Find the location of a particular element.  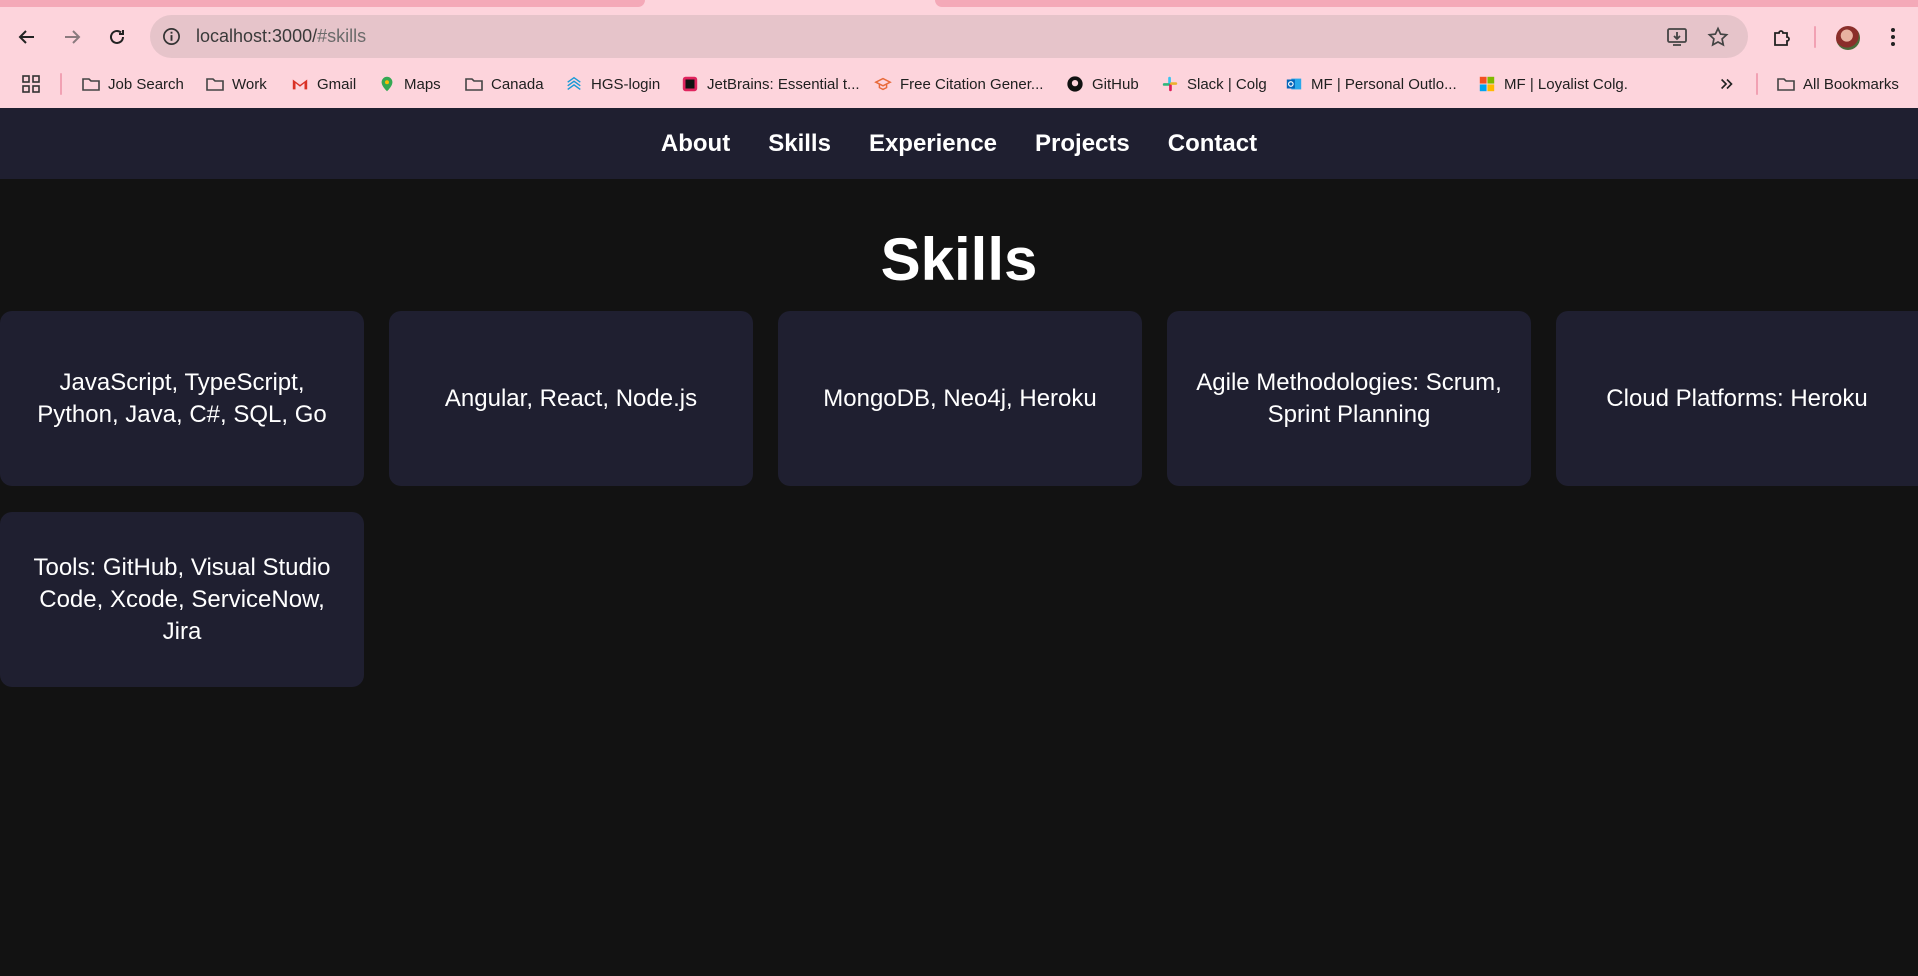

bookmark-label: Work is located at coordinates (249, 84).